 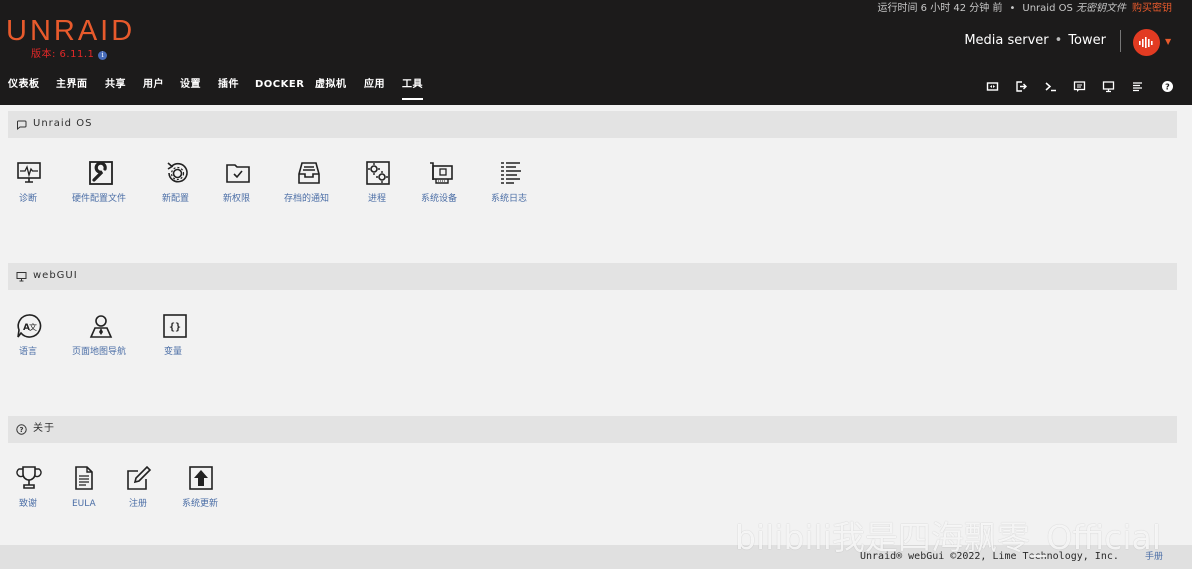 I want to click on tile-label: 存档的通知, so click(x=307, y=199).